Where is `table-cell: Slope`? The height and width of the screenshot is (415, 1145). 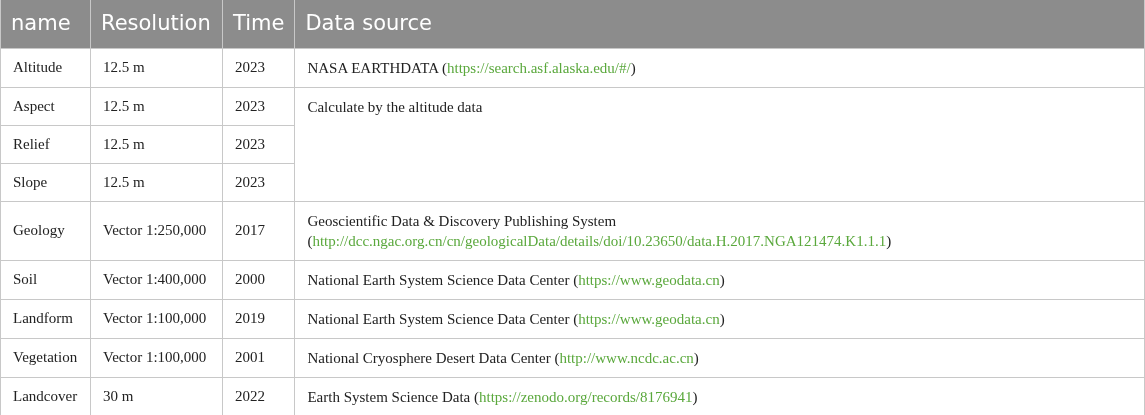 table-cell: Slope is located at coordinates (45, 182).